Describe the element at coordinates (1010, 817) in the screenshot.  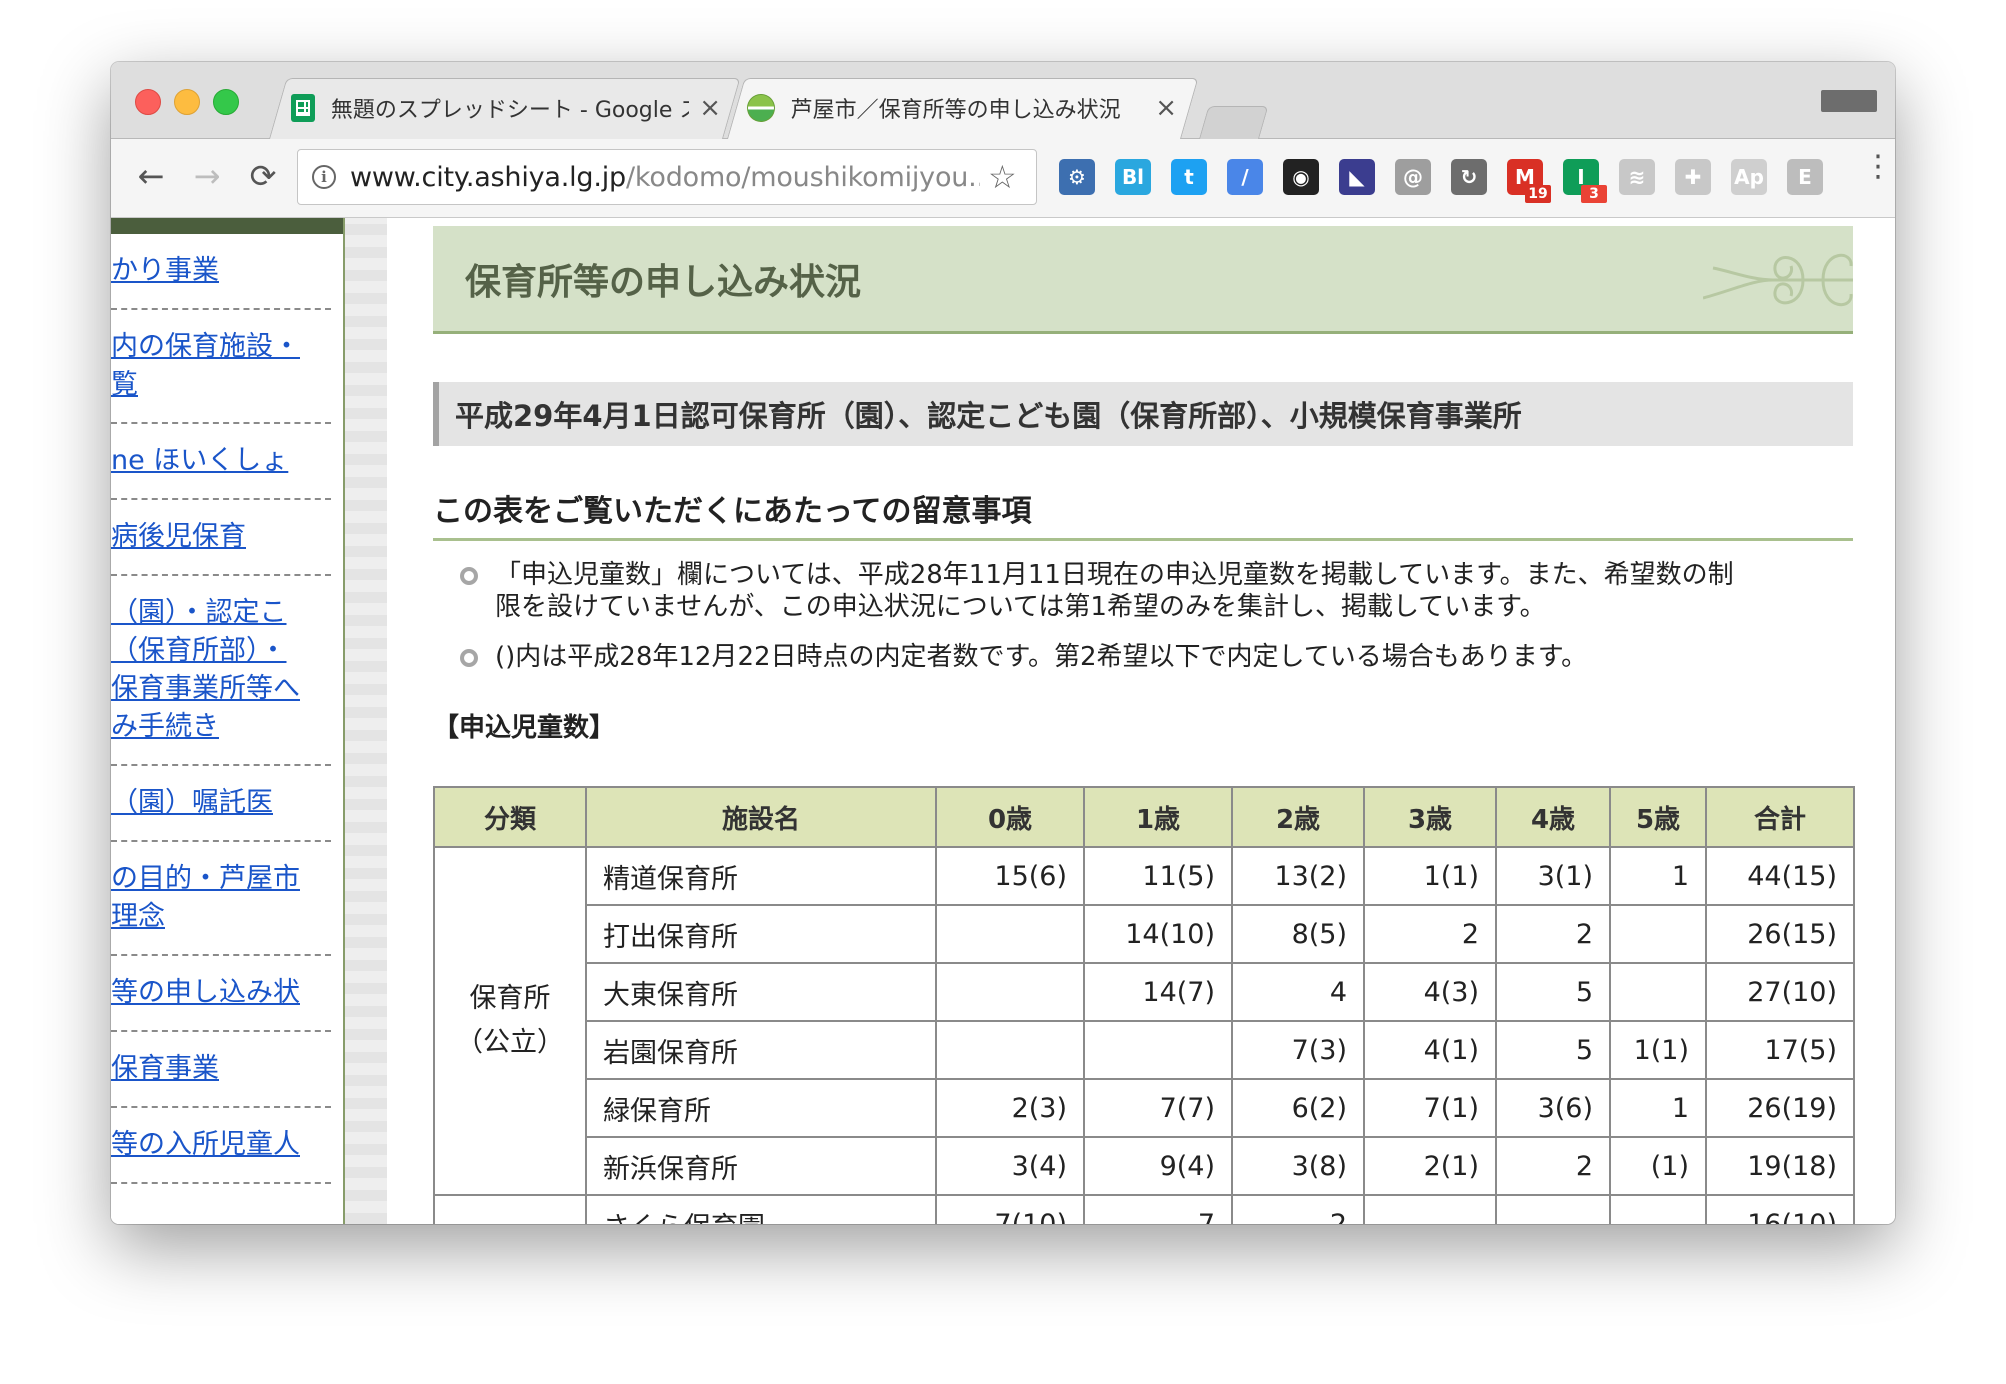
I see `column-header: 0歳` at that location.